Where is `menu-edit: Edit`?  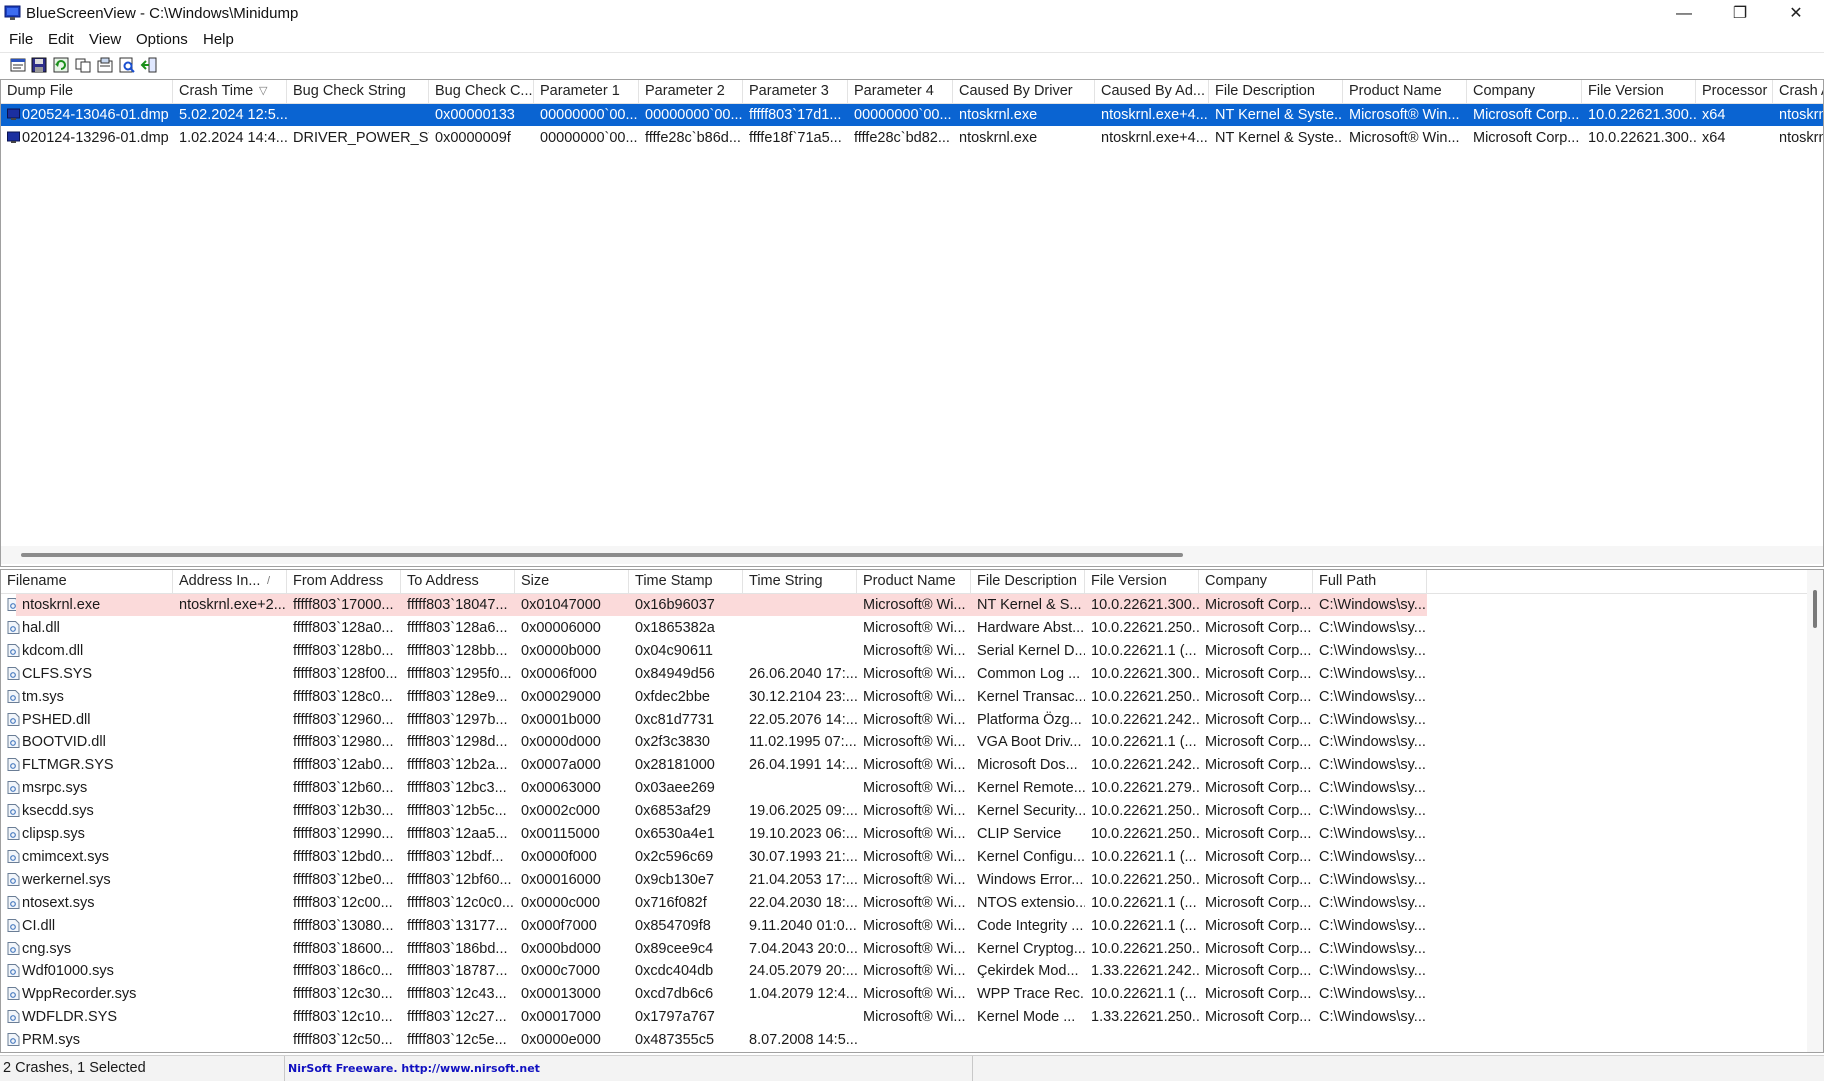
menu-edit: Edit is located at coordinates (61, 39).